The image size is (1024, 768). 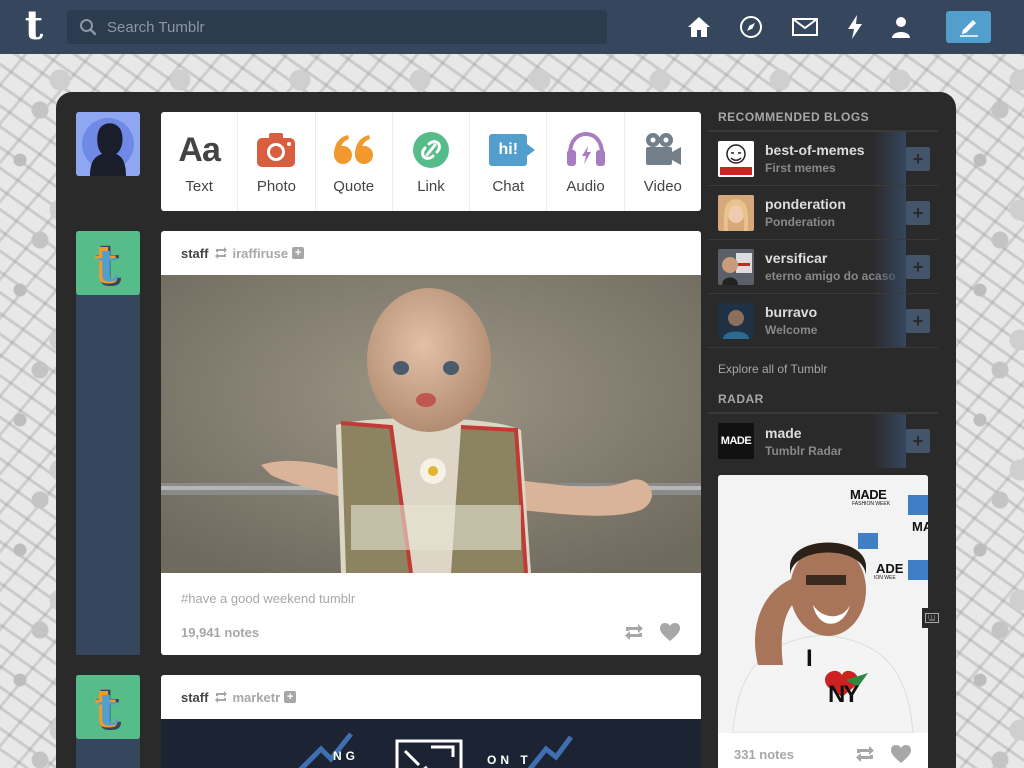 What do you see at coordinates (764, 754) in the screenshot?
I see `radar-notes-count: 331 notes` at bounding box center [764, 754].